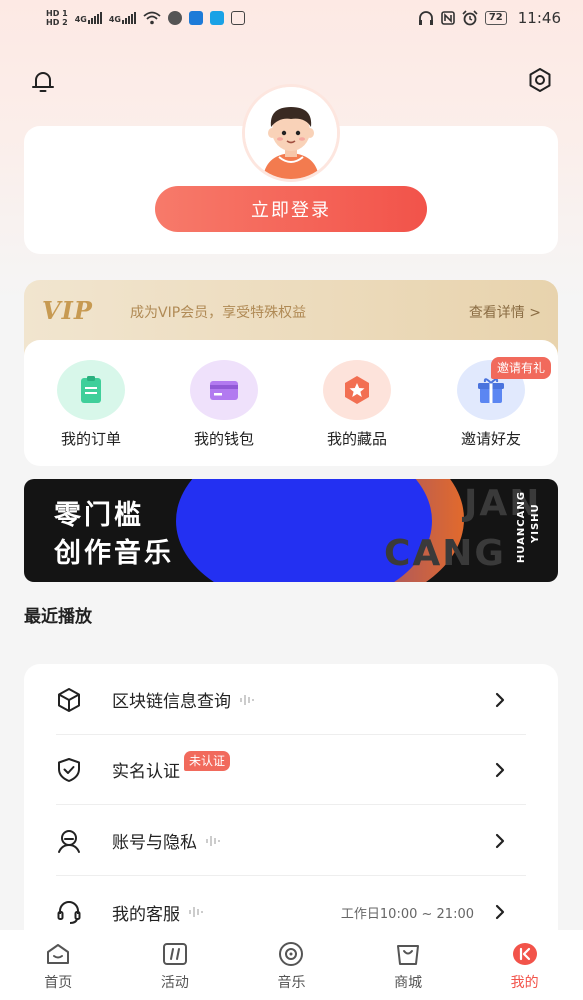 This screenshot has width=583, height=1000. I want to click on collection-star-icon, so click(357, 390).